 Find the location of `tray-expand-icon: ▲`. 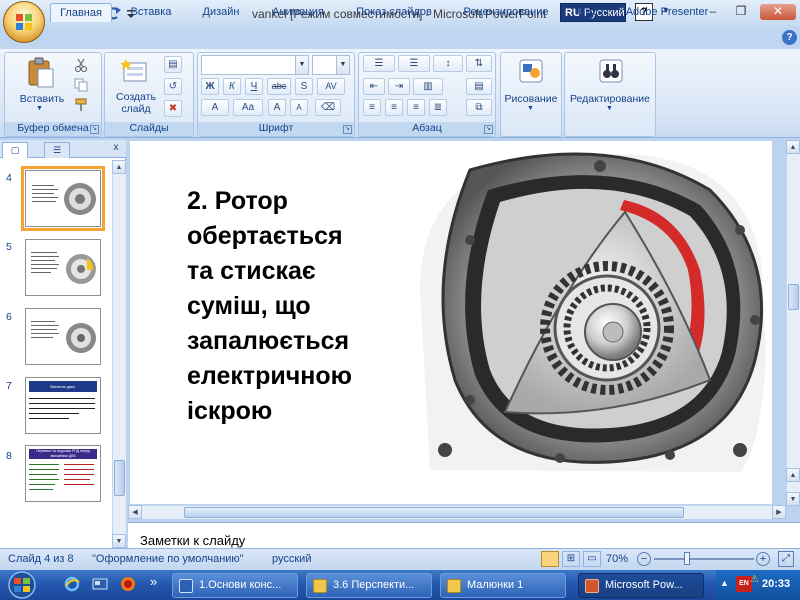

tray-expand-icon: ▲ is located at coordinates (724, 583).